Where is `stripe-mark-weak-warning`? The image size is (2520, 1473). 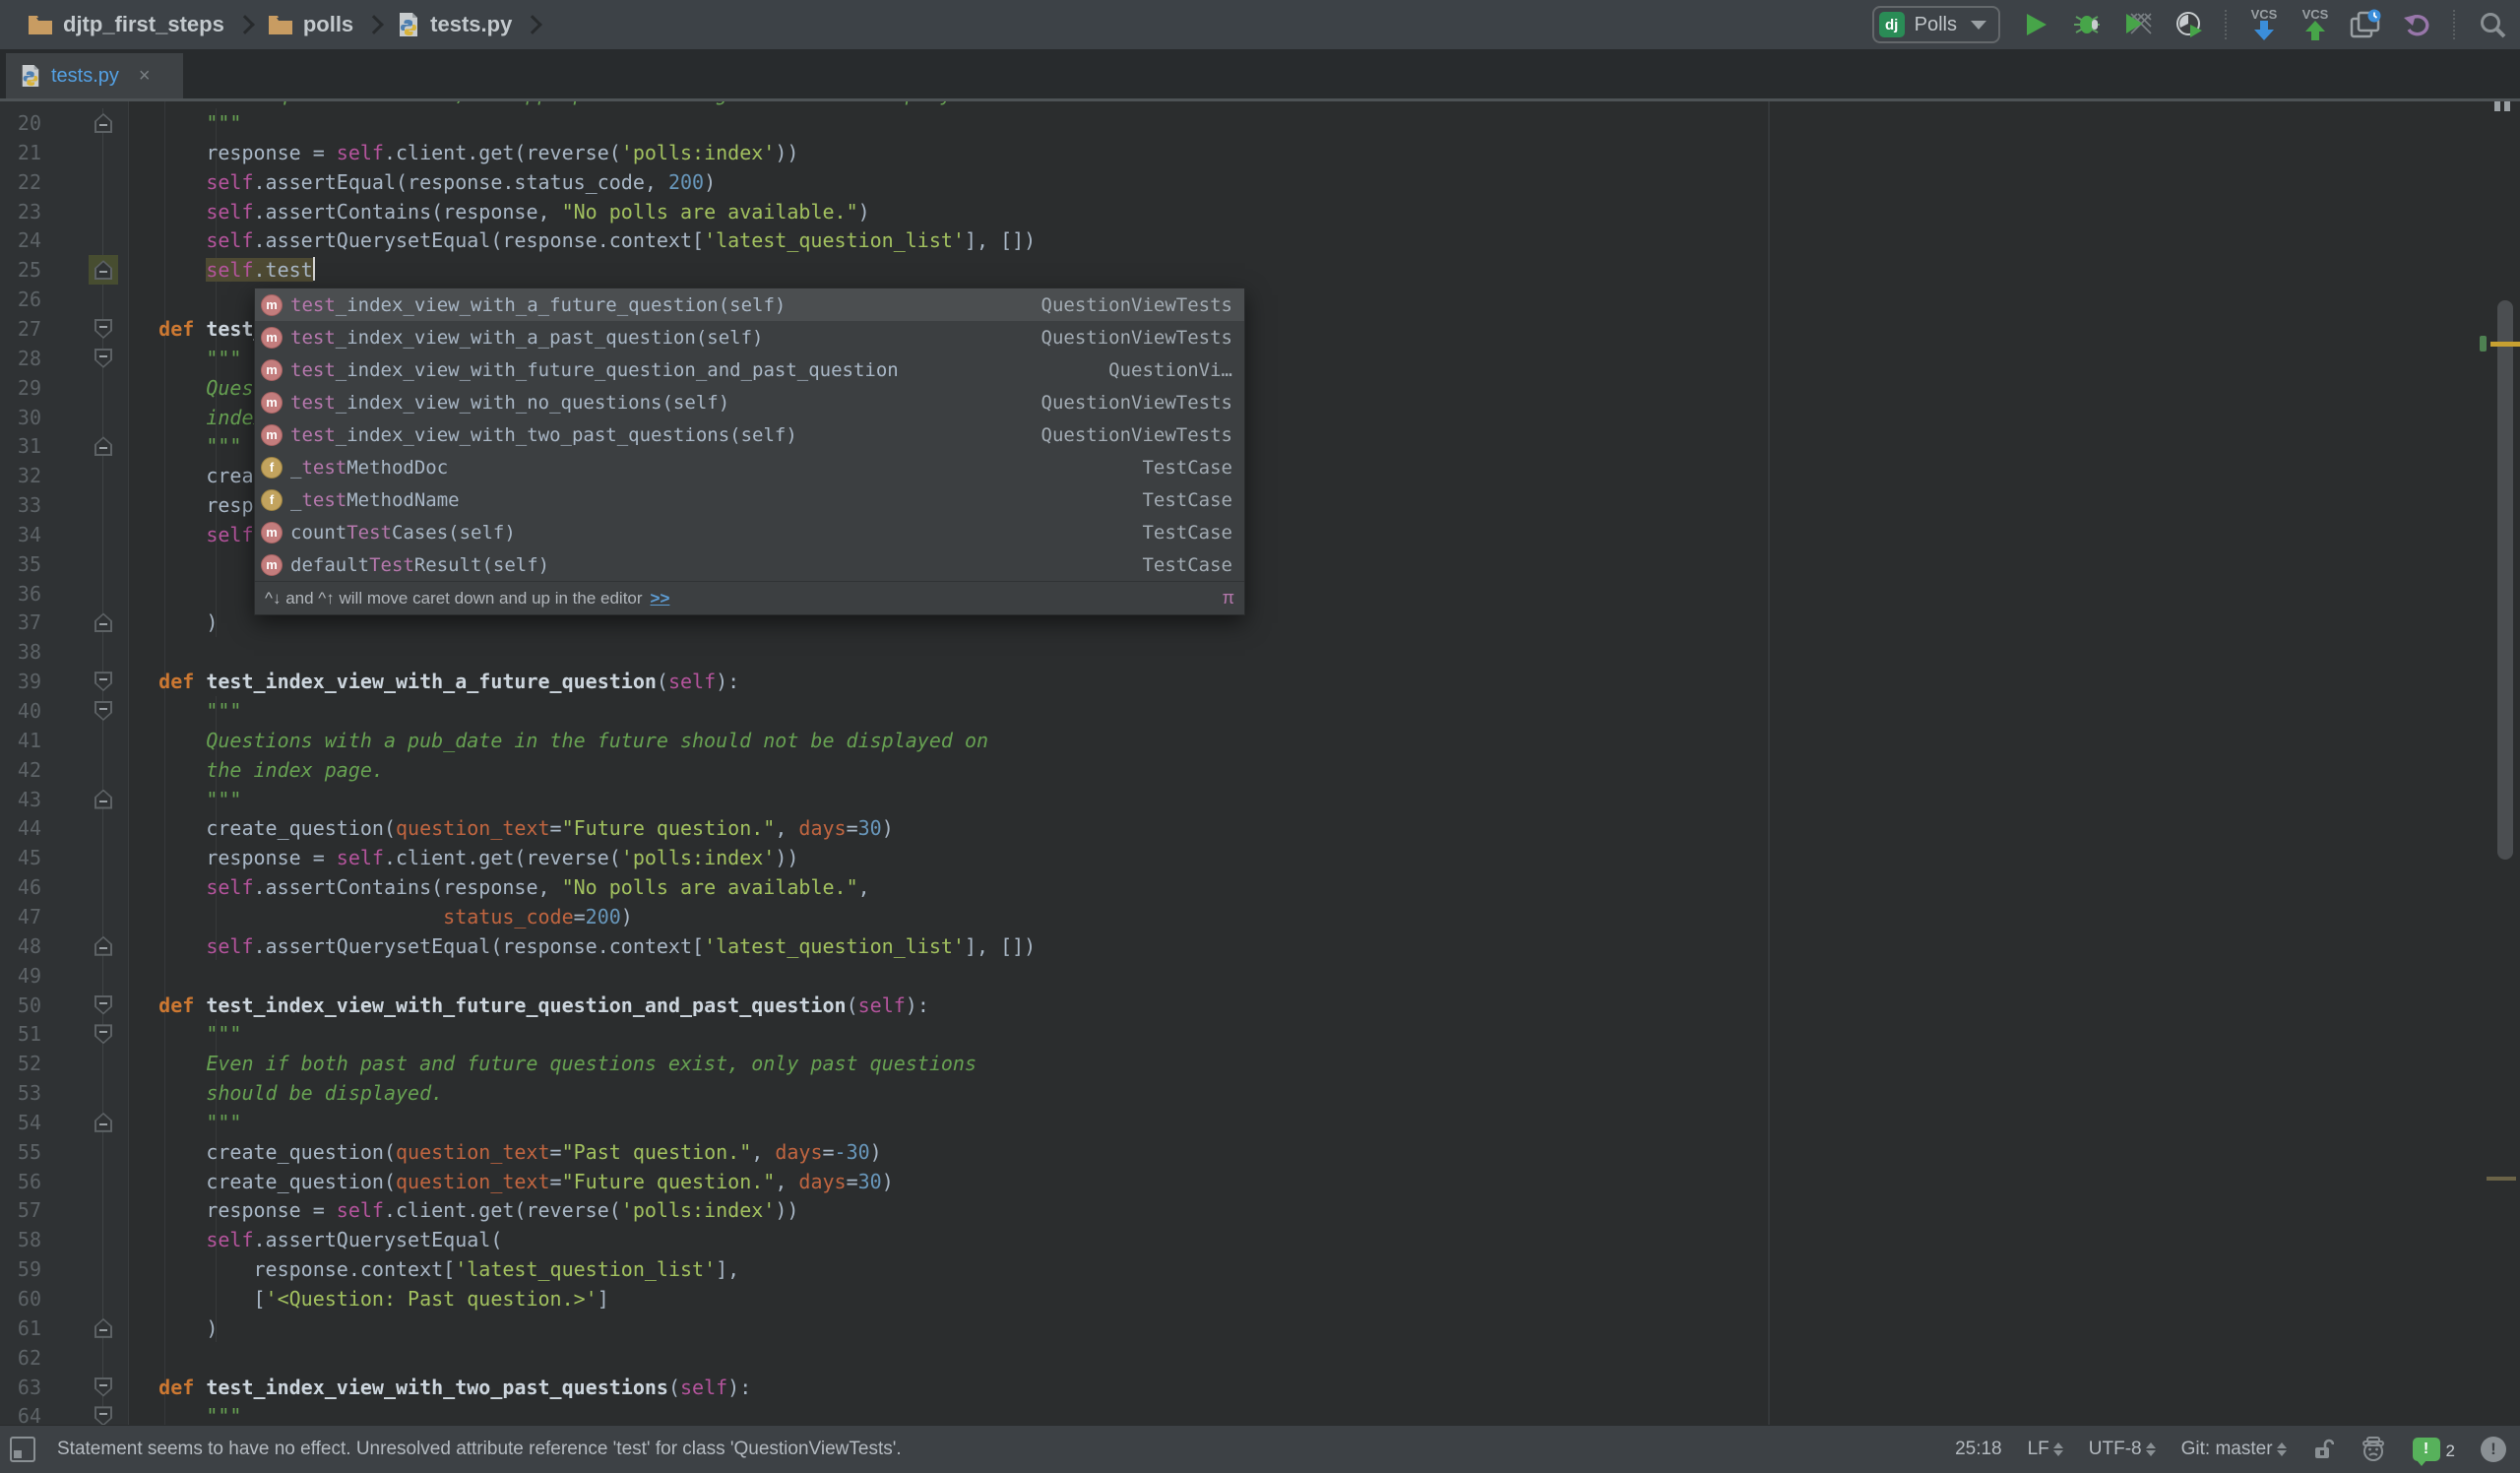 stripe-mark-weak-warning is located at coordinates (2501, 1179).